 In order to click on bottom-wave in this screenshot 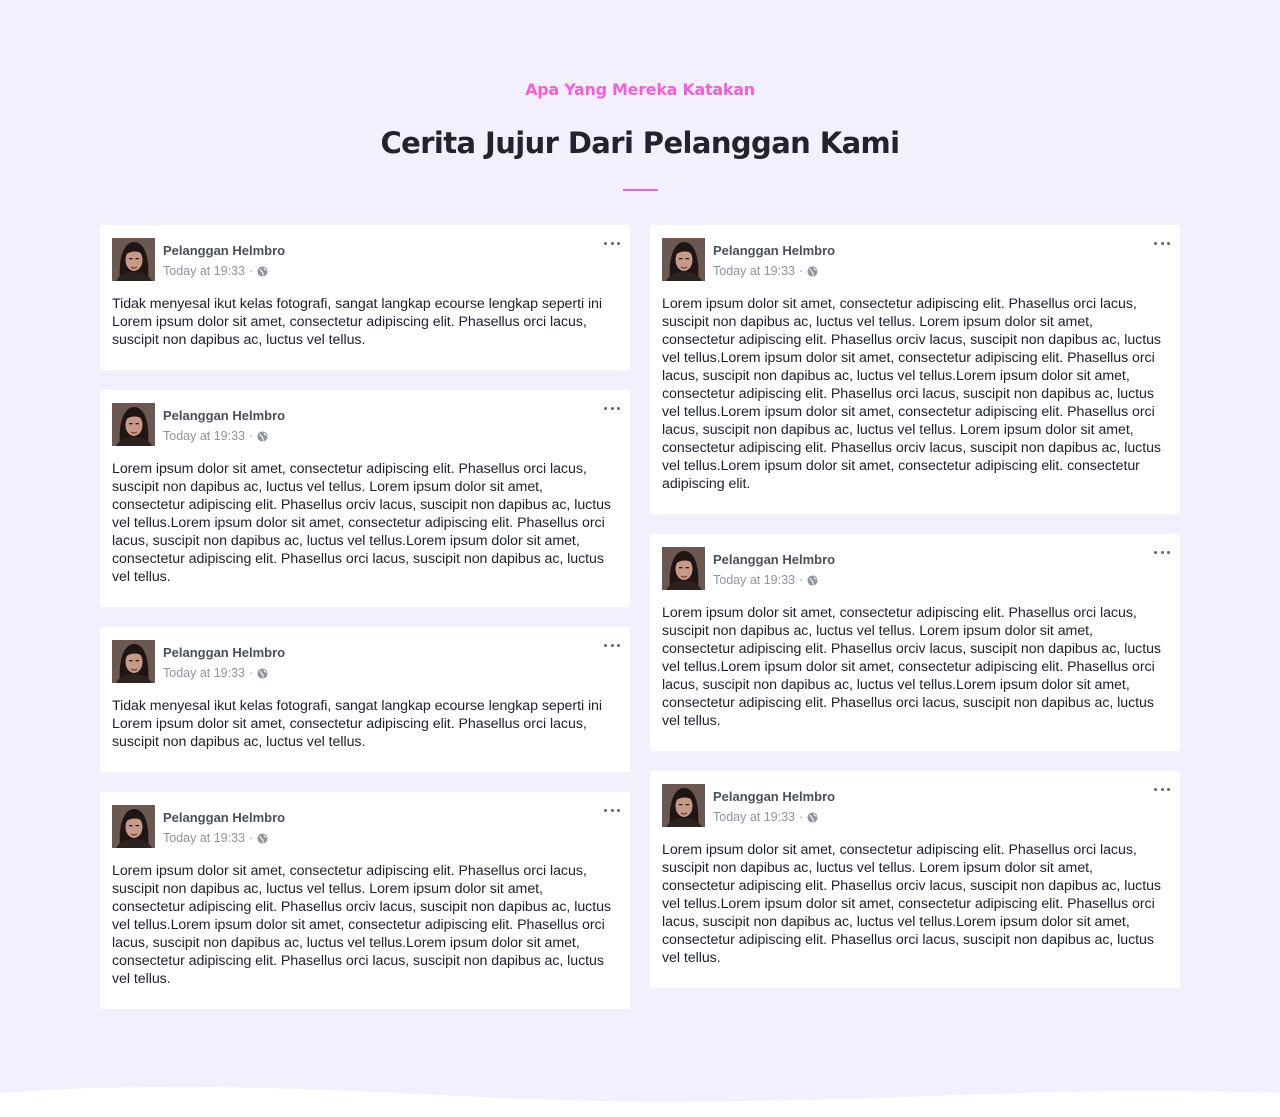, I will do `click(640, 1101)`.